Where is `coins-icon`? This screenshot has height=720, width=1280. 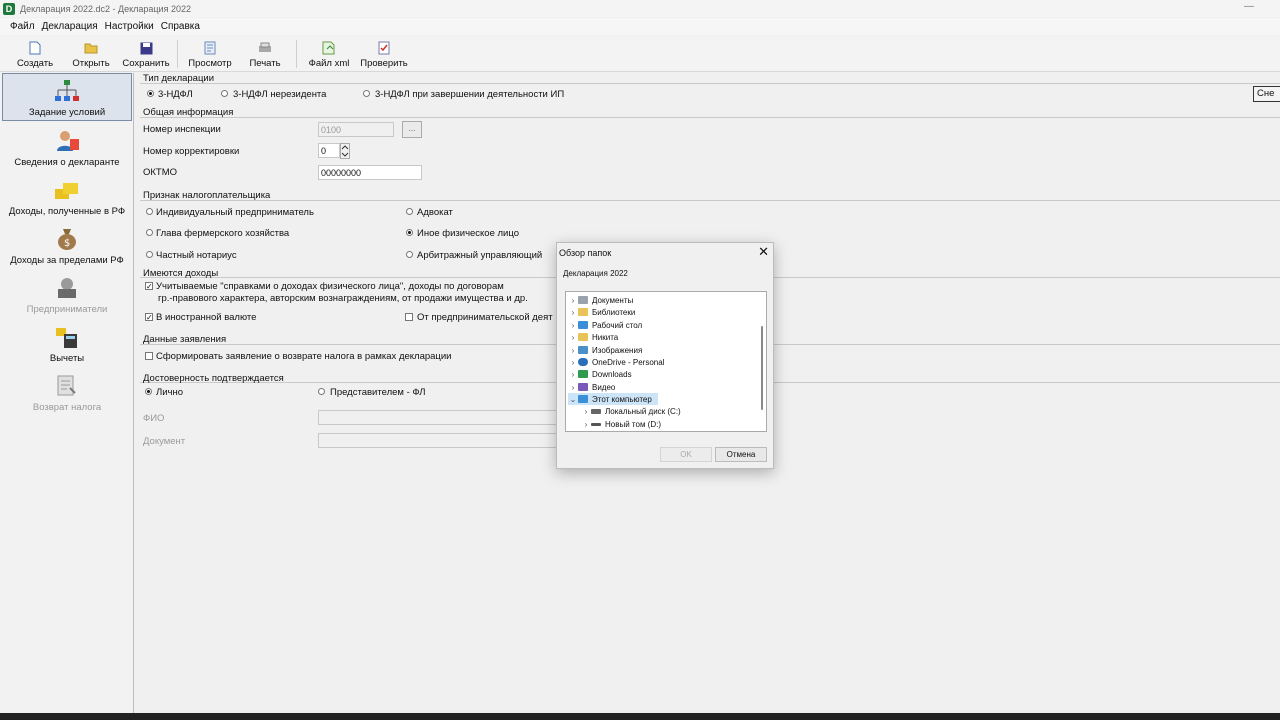
coins-icon is located at coordinates (67, 190).